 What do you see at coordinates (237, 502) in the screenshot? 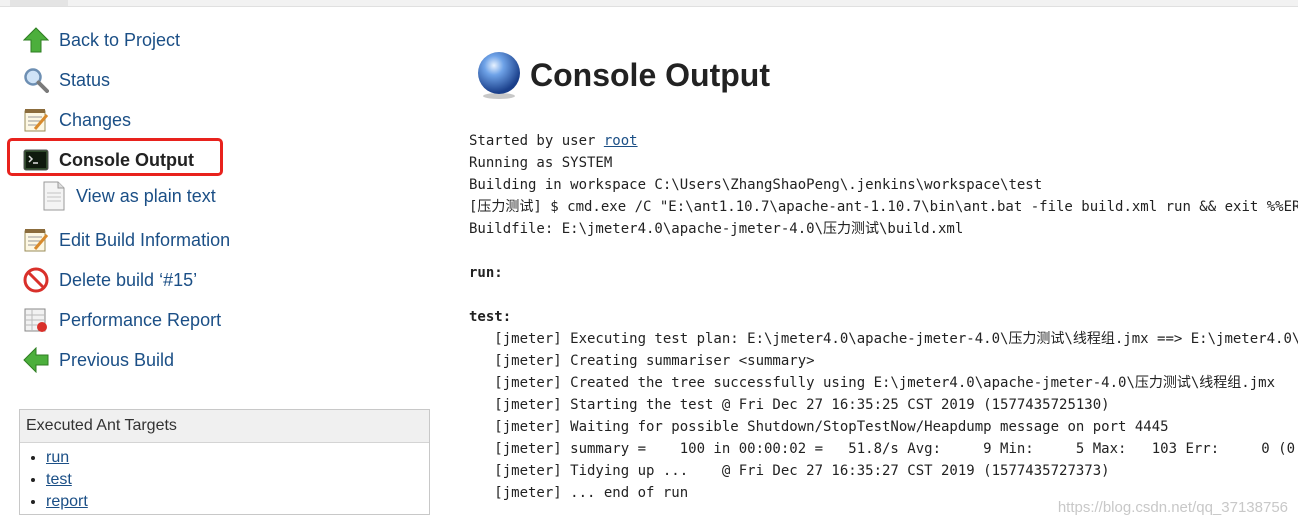
I see `list-item: report` at bounding box center [237, 502].